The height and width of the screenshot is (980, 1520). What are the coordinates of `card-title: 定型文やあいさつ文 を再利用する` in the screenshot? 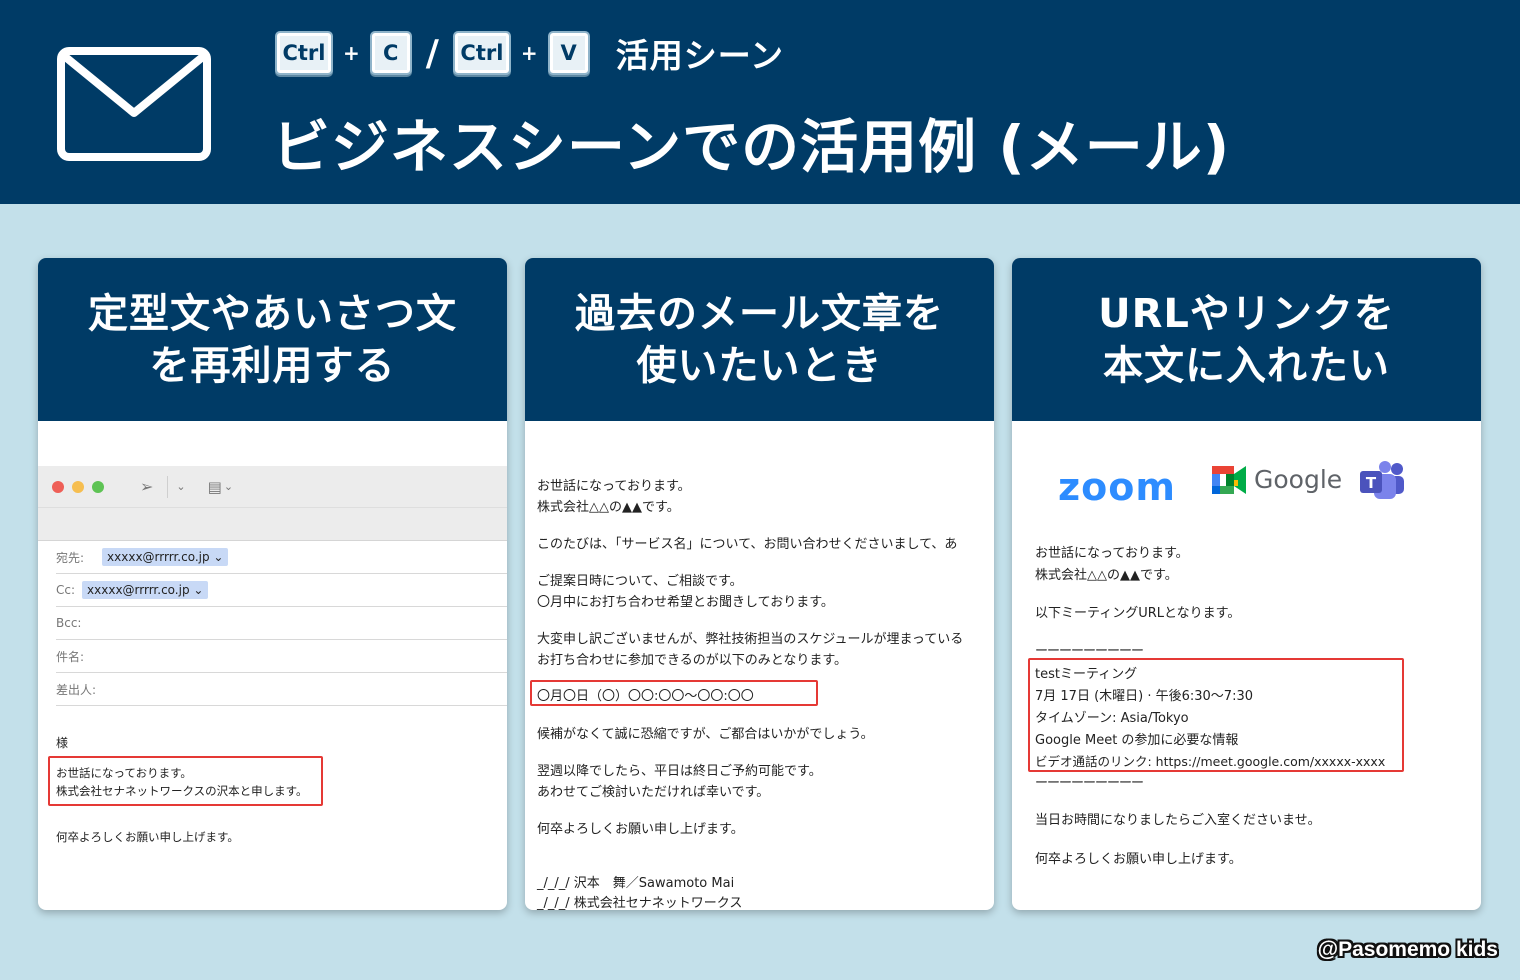 It's located at (272, 339).